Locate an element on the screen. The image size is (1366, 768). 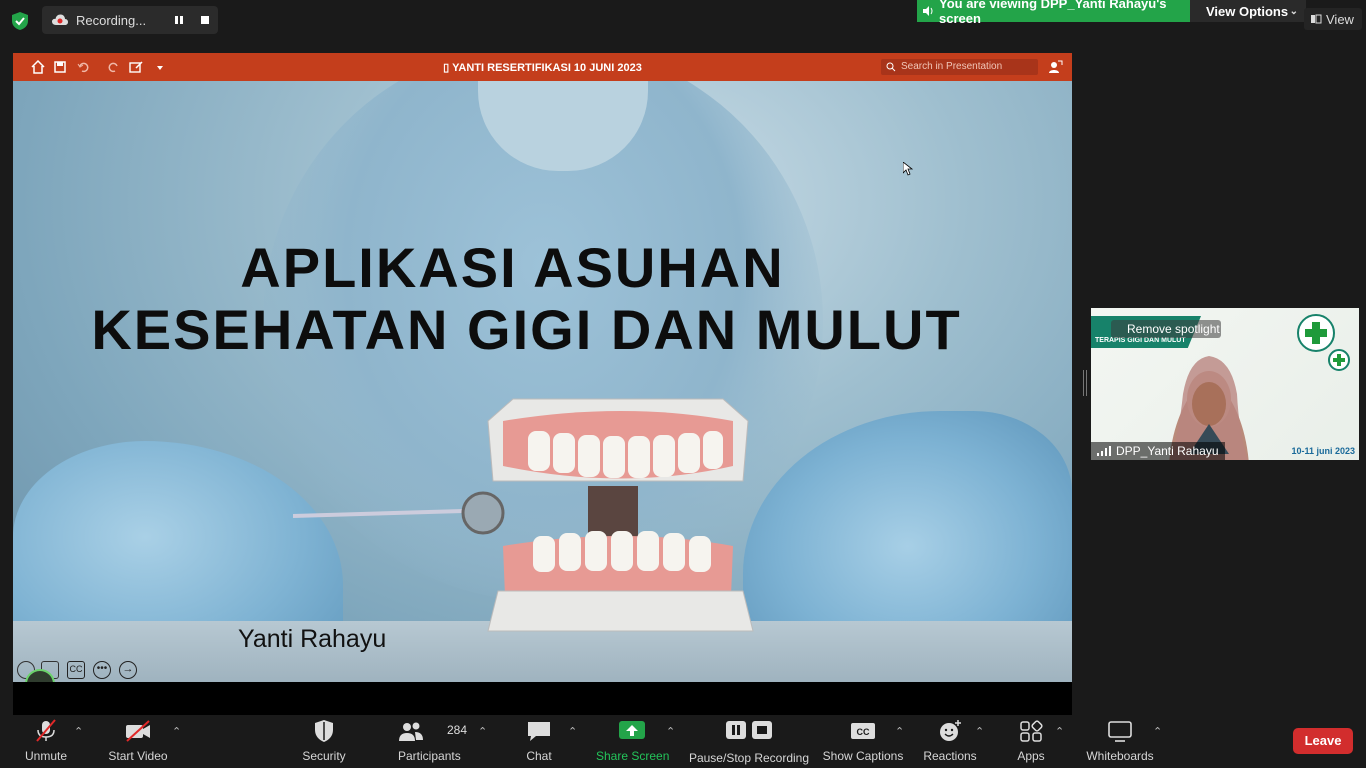
spotlight-label: Remove spotlight is located at coordinates (1173, 329).